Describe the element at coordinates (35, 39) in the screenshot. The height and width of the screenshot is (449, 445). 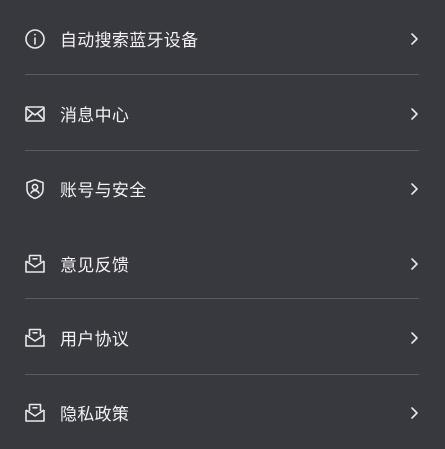
I see `info-circle-icon` at that location.